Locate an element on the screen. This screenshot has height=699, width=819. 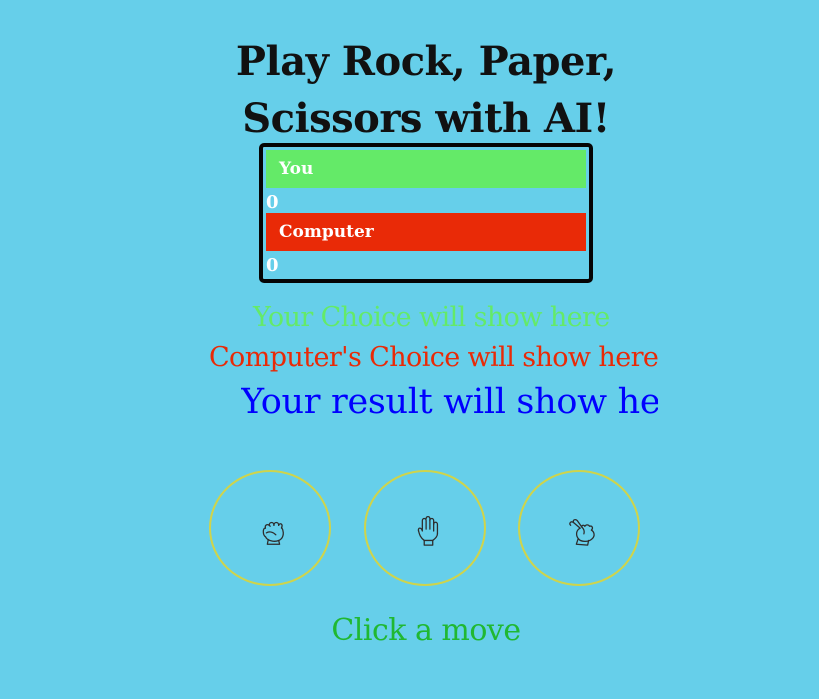
scissors-move-button is located at coordinates (579, 528).